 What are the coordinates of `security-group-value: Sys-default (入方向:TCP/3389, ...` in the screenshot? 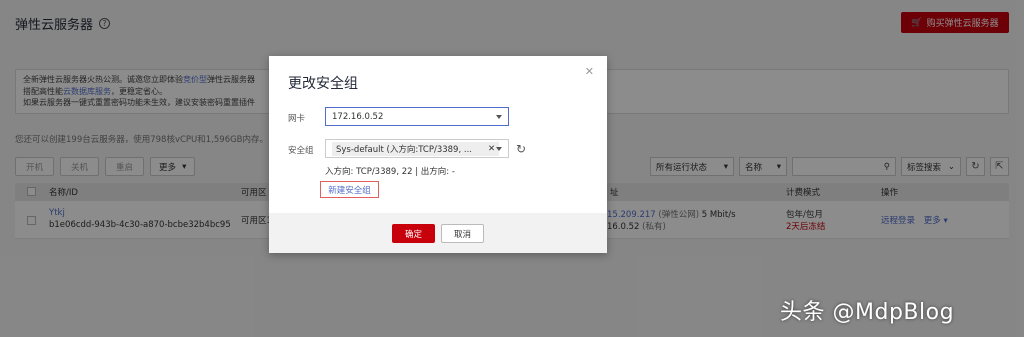 It's located at (404, 149).